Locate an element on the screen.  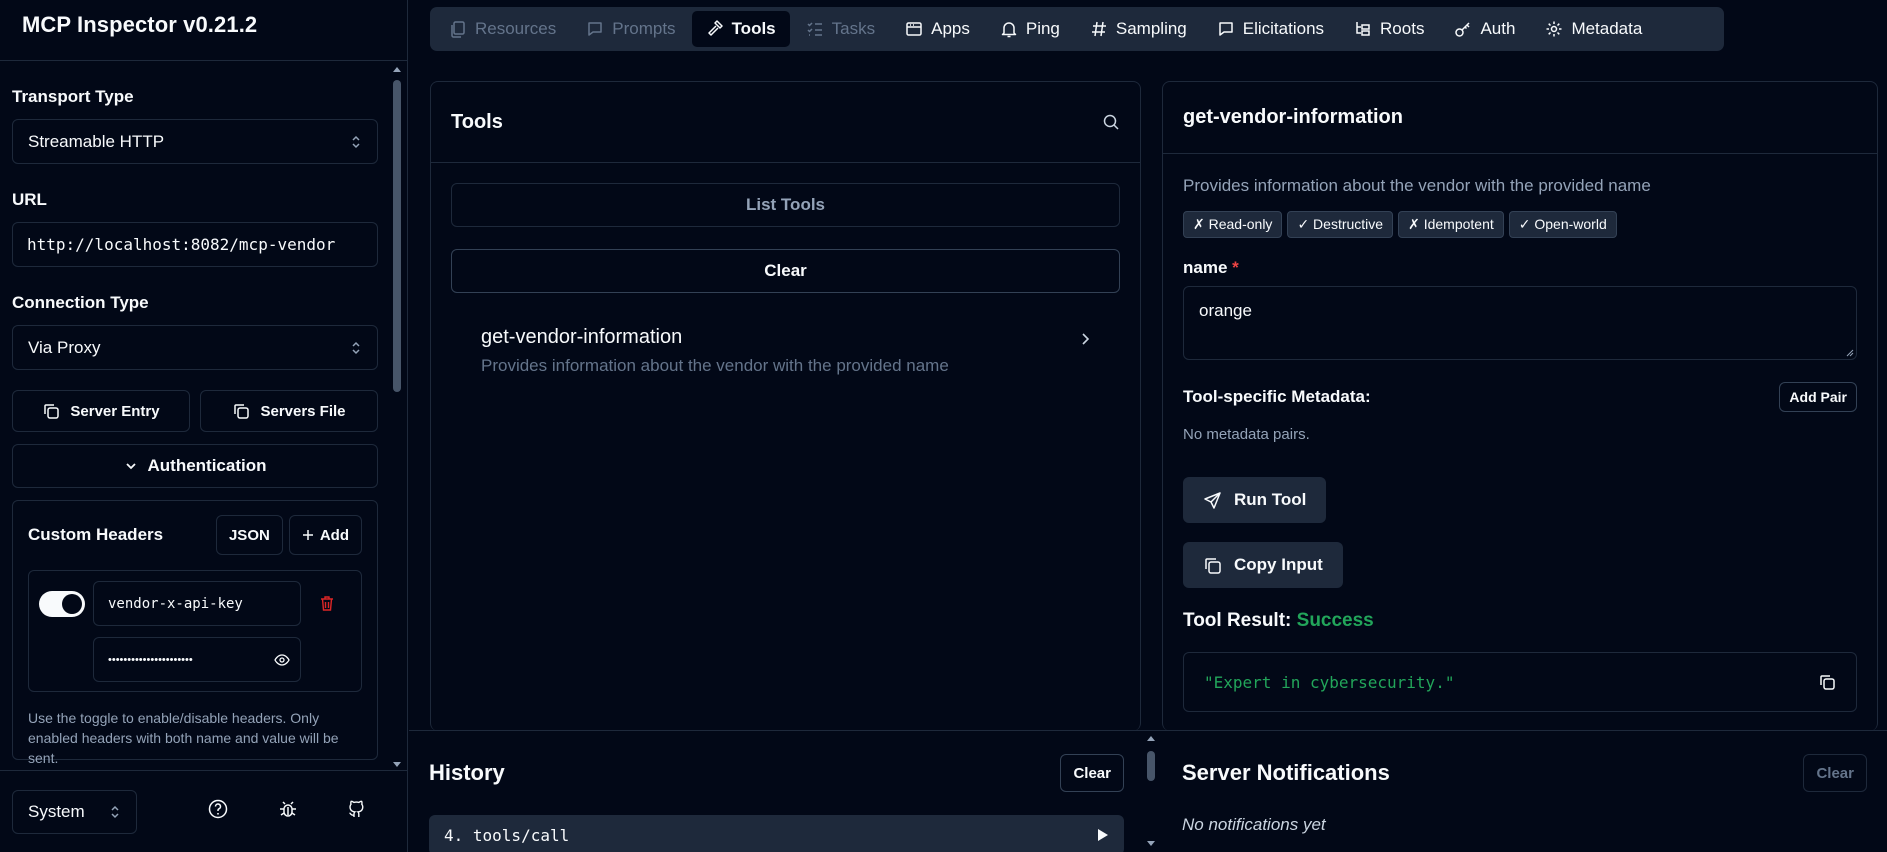
badge-read-only: ✗ Read-only is located at coordinates (1233, 224).